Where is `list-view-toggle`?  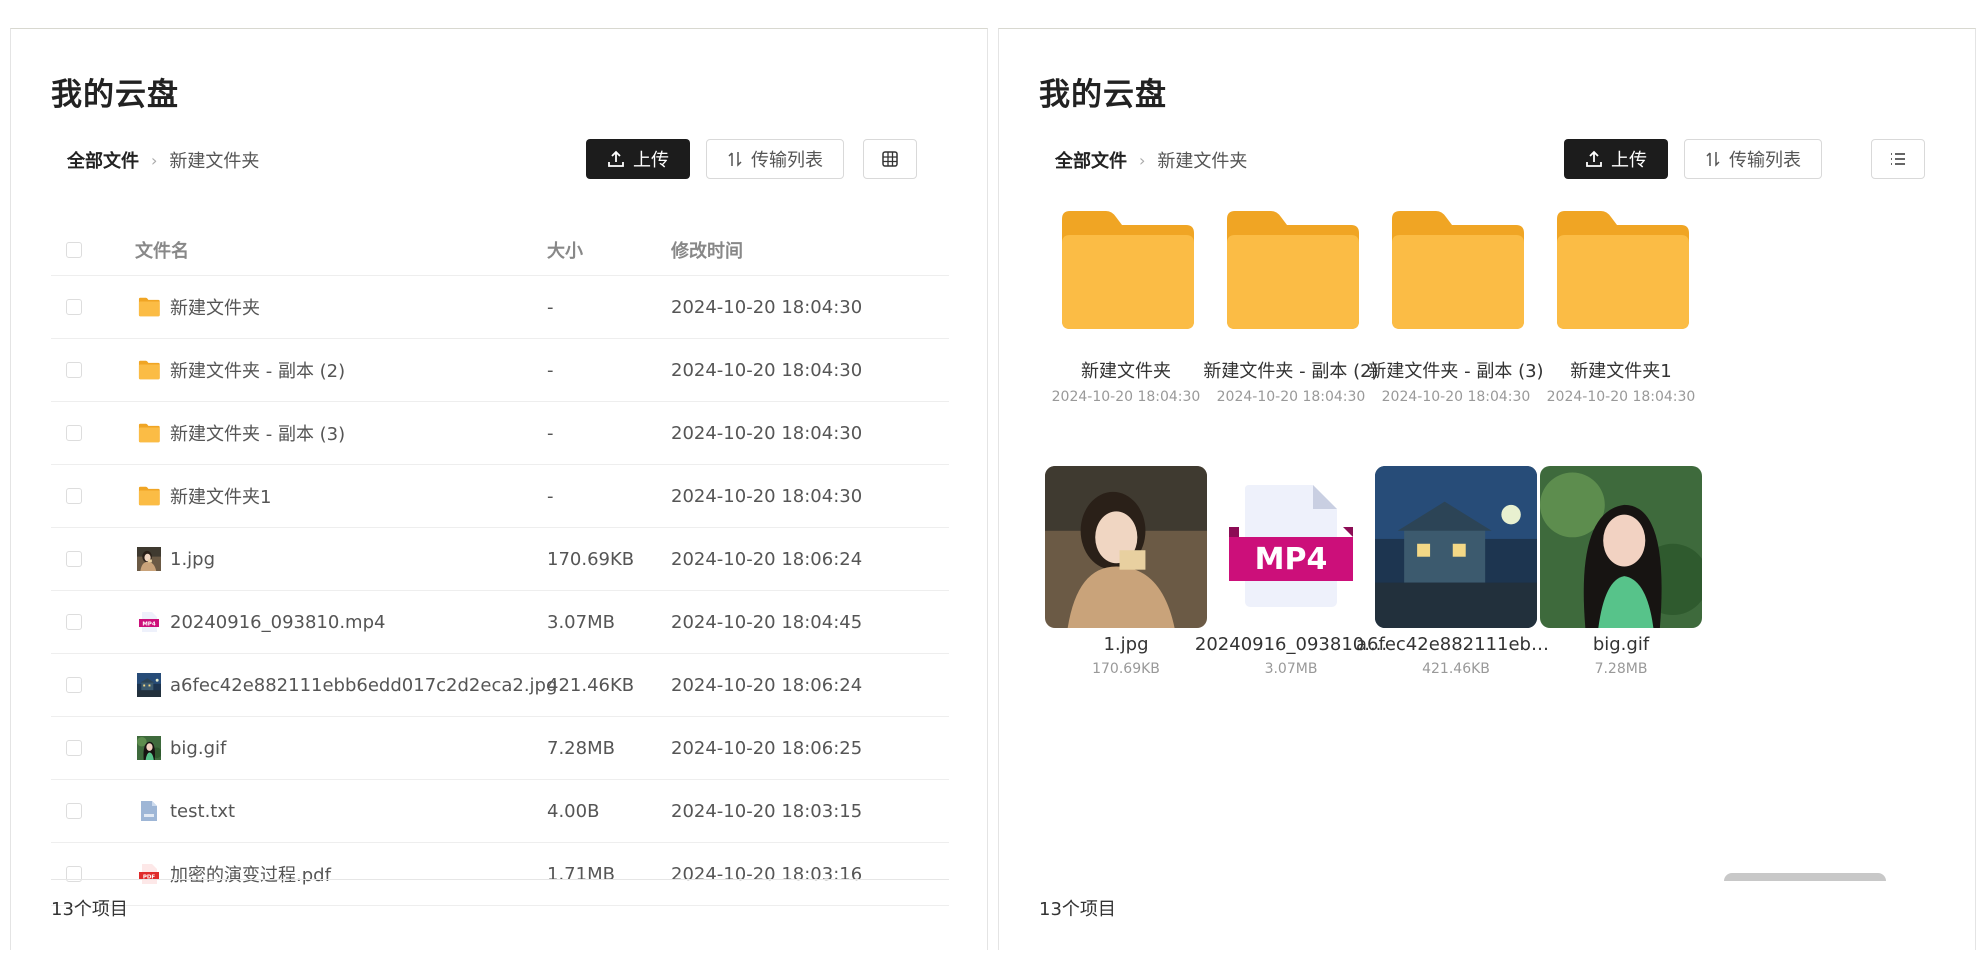
list-view-toggle is located at coordinates (1898, 159).